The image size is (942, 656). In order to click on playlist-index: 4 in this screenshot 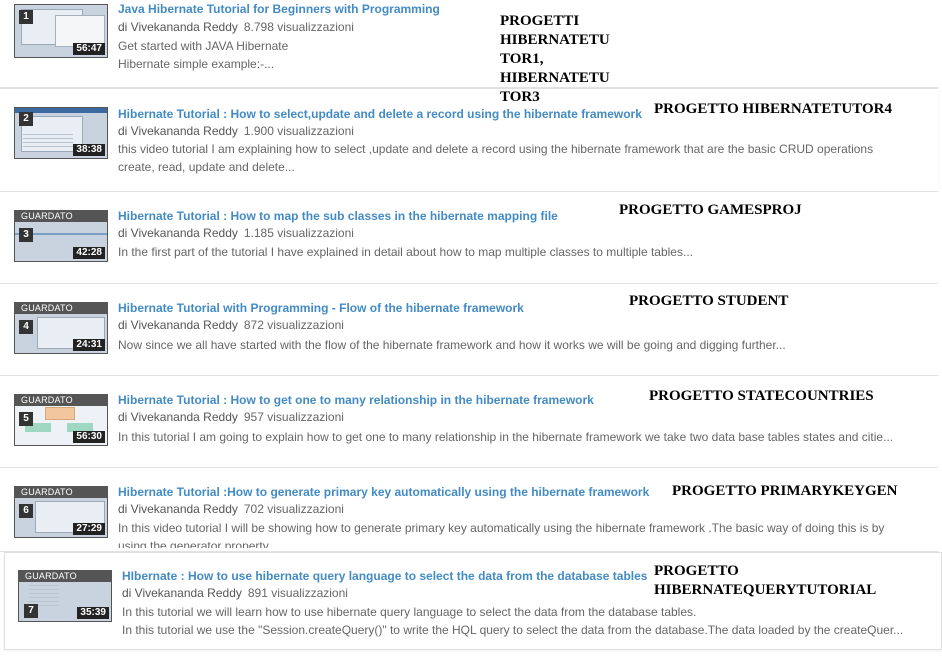, I will do `click(26, 327)`.